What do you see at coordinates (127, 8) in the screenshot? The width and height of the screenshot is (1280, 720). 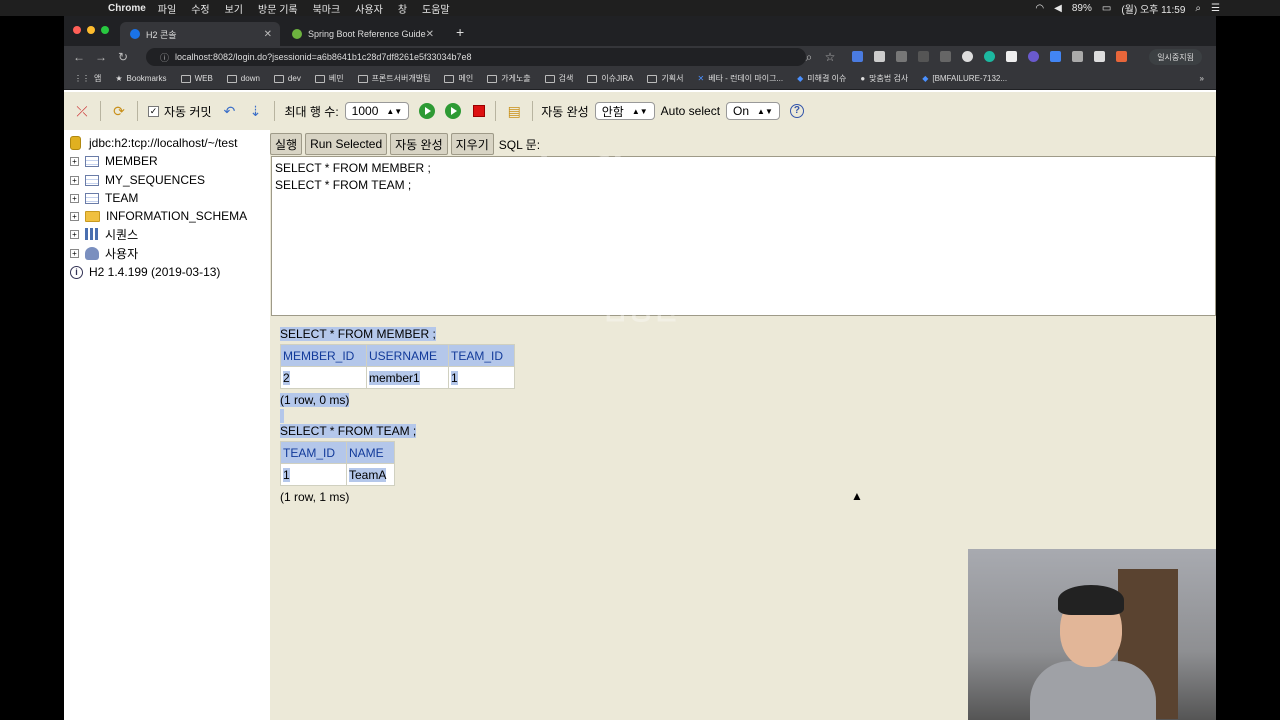 I see `app-menu: Chrome` at bounding box center [127, 8].